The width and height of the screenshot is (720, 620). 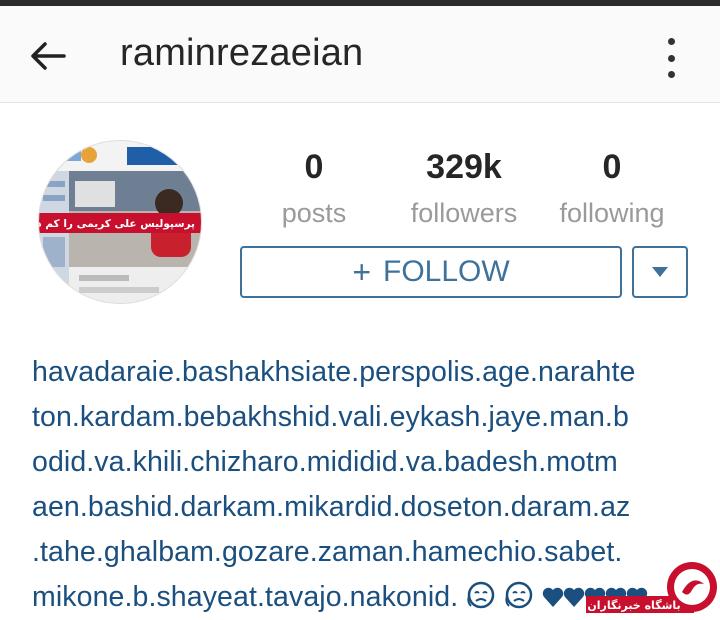 I want to click on caret-down-icon, so click(x=660, y=272).